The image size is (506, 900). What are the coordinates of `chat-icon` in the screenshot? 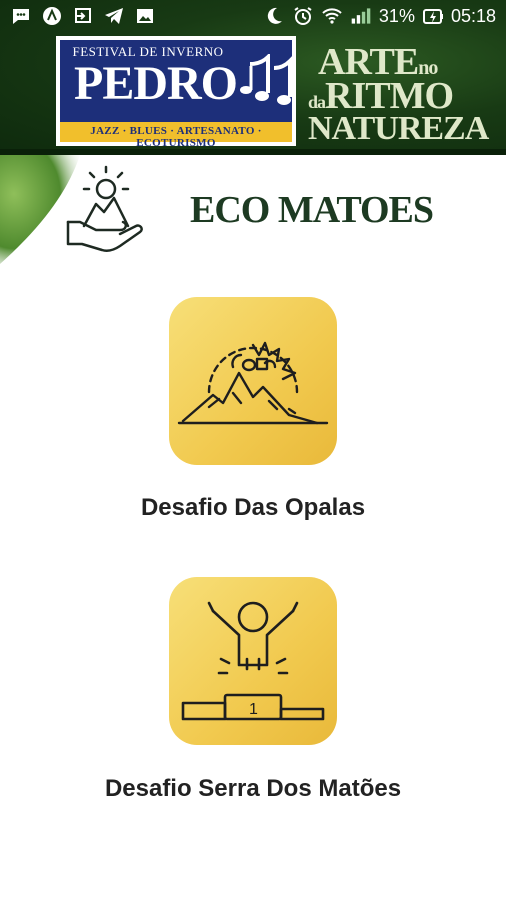 It's located at (21, 16).